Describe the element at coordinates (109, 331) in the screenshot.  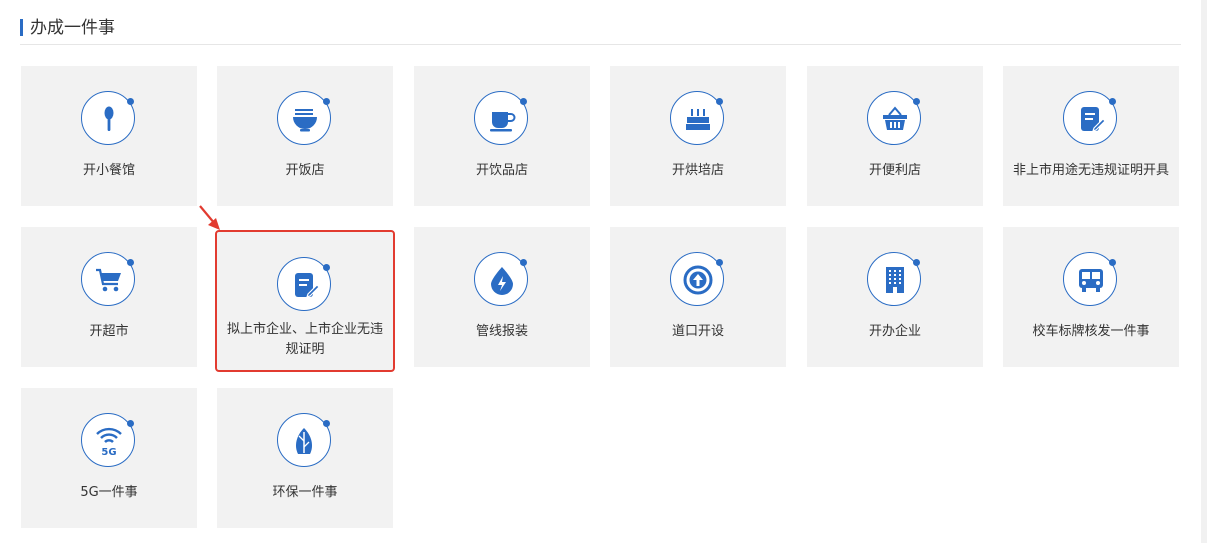
I see `service-card-label: 开超市` at that location.